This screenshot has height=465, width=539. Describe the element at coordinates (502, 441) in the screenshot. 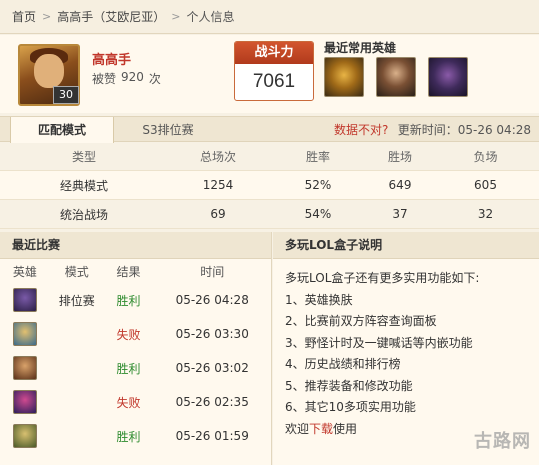

I see `watermark: 古路网` at that location.